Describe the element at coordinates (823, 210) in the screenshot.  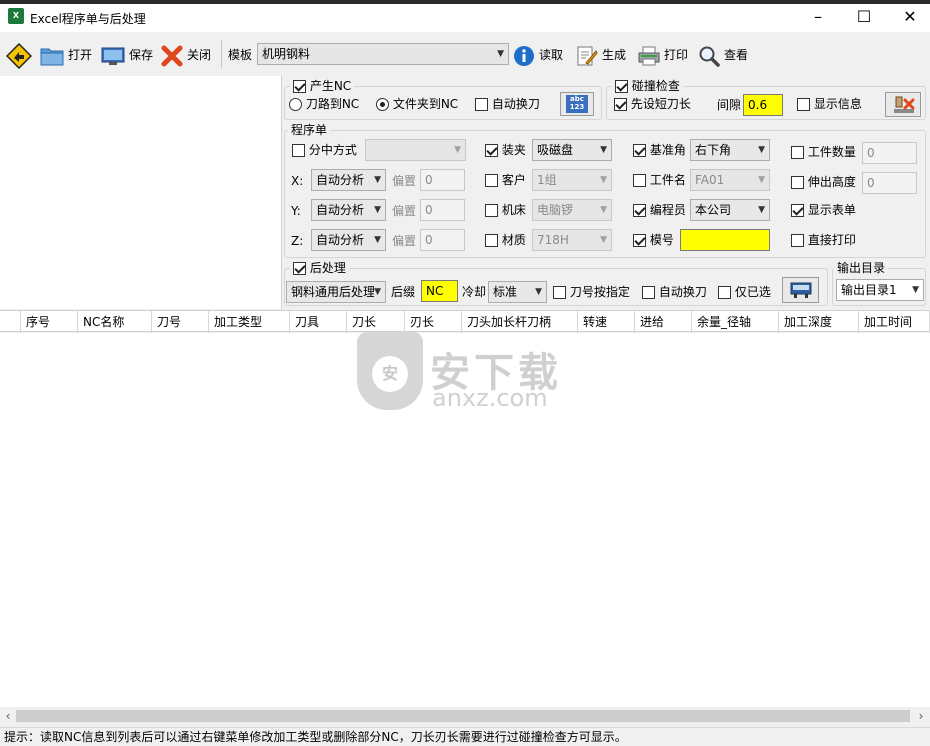
I see `show-sheet-field: 显示表单` at that location.